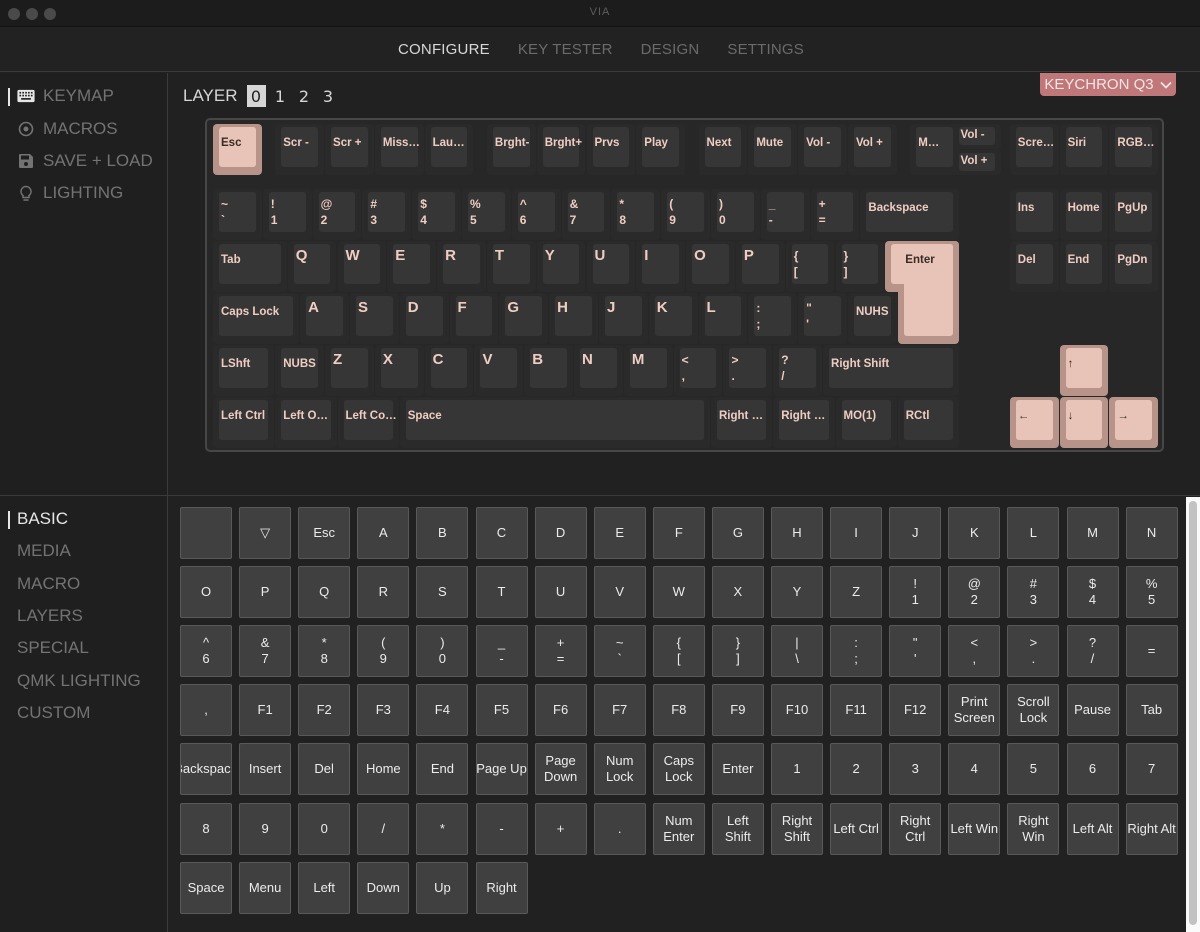 The width and height of the screenshot is (1200, 932). Describe the element at coordinates (810, 266) in the screenshot. I see `key-symbol: { [` at that location.